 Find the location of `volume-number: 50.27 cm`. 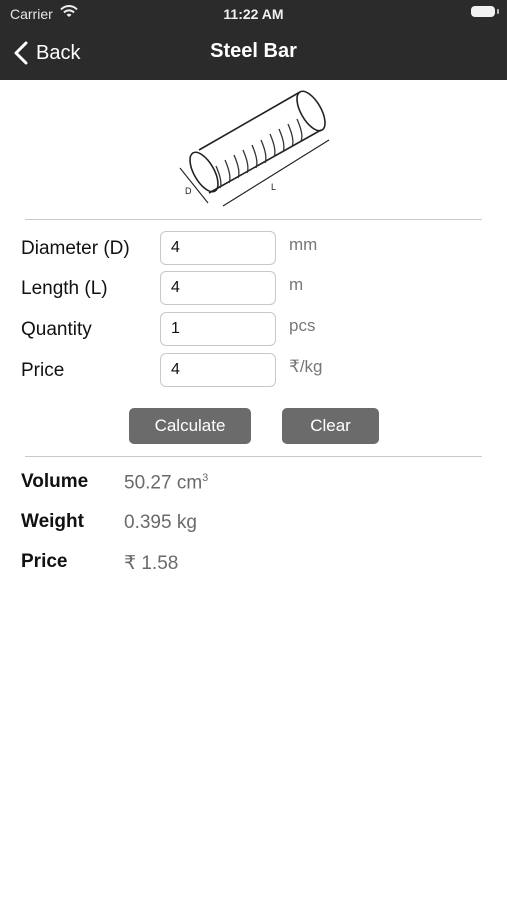

volume-number: 50.27 cm is located at coordinates (163, 483).